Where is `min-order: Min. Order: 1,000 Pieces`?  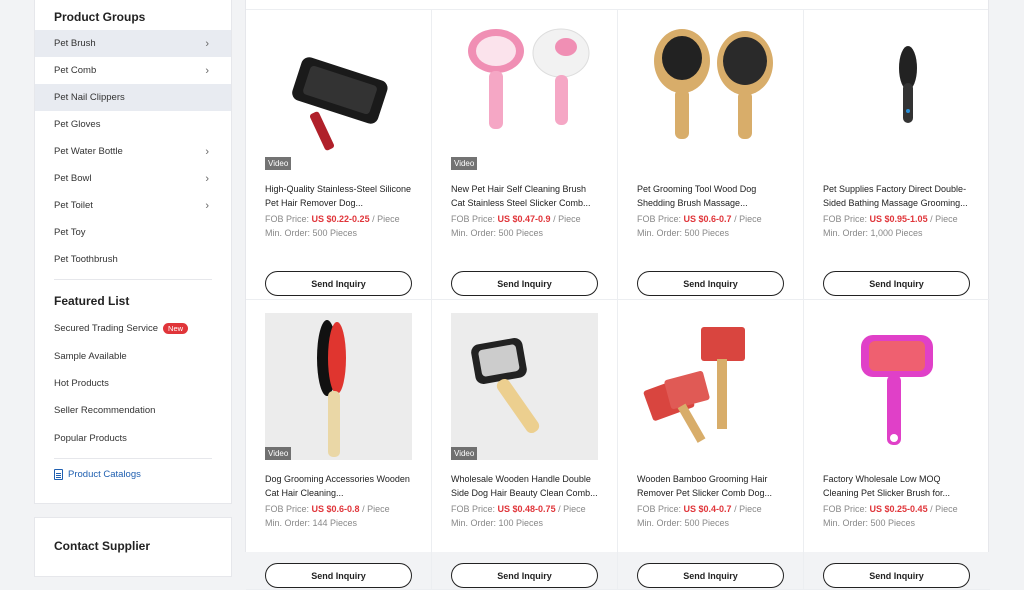 min-order: Min. Order: 1,000 Pieces is located at coordinates (873, 233).